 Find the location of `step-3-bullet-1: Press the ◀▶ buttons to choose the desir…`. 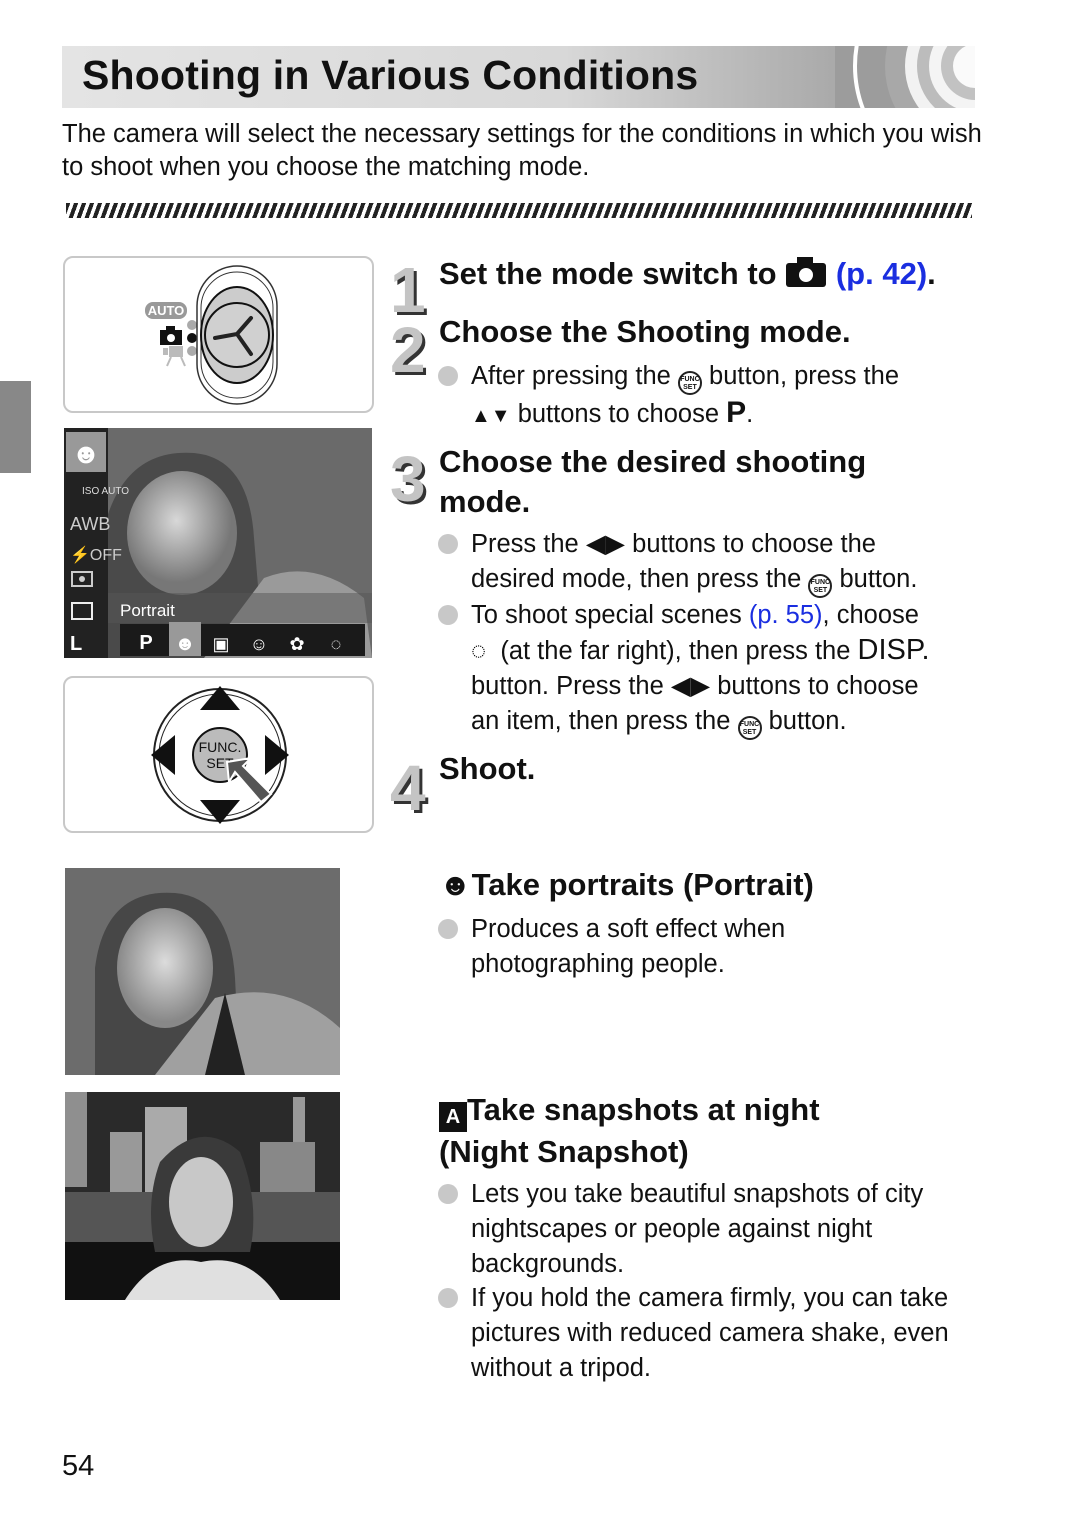

step-3-bullet-1: Press the ◀▶ buttons to choose the desir… is located at coordinates (704, 562).